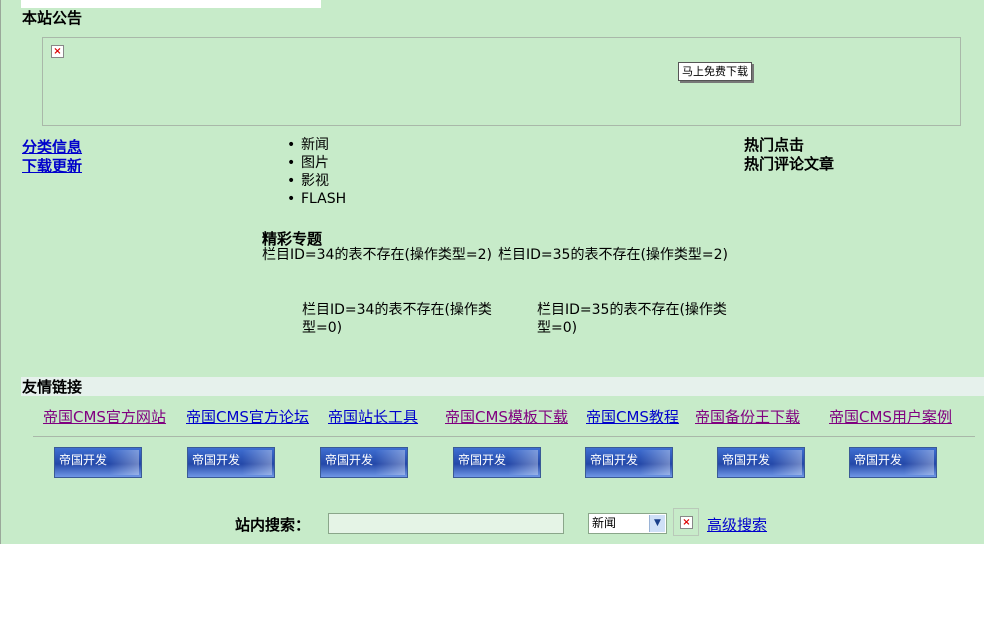  I want to click on search-submit-button: ×, so click(686, 522).